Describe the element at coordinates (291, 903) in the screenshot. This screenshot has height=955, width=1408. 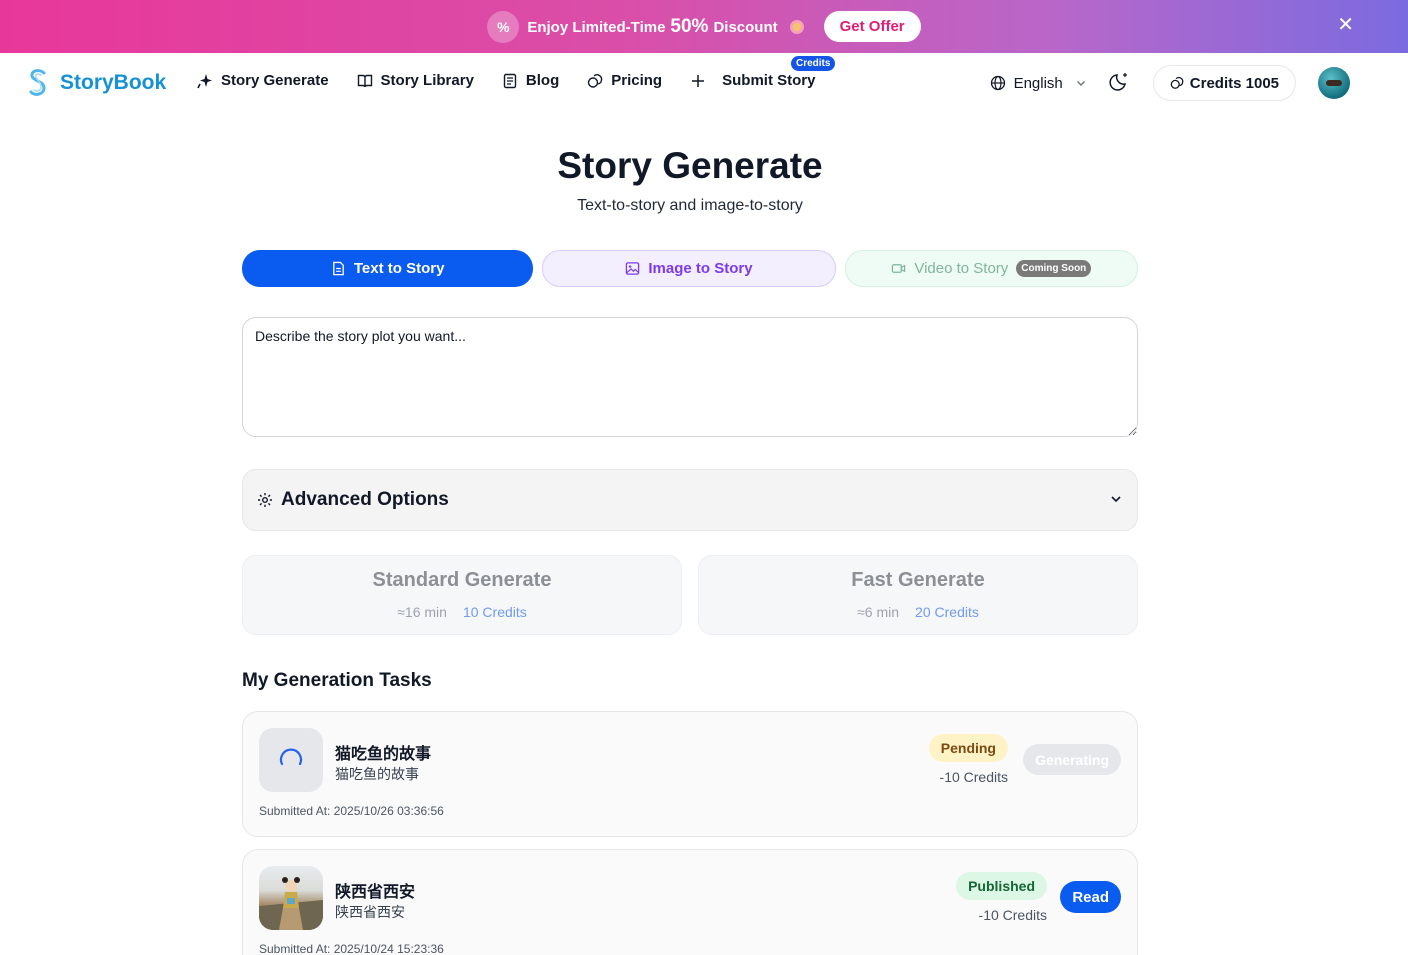
I see `story-cover-image` at that location.